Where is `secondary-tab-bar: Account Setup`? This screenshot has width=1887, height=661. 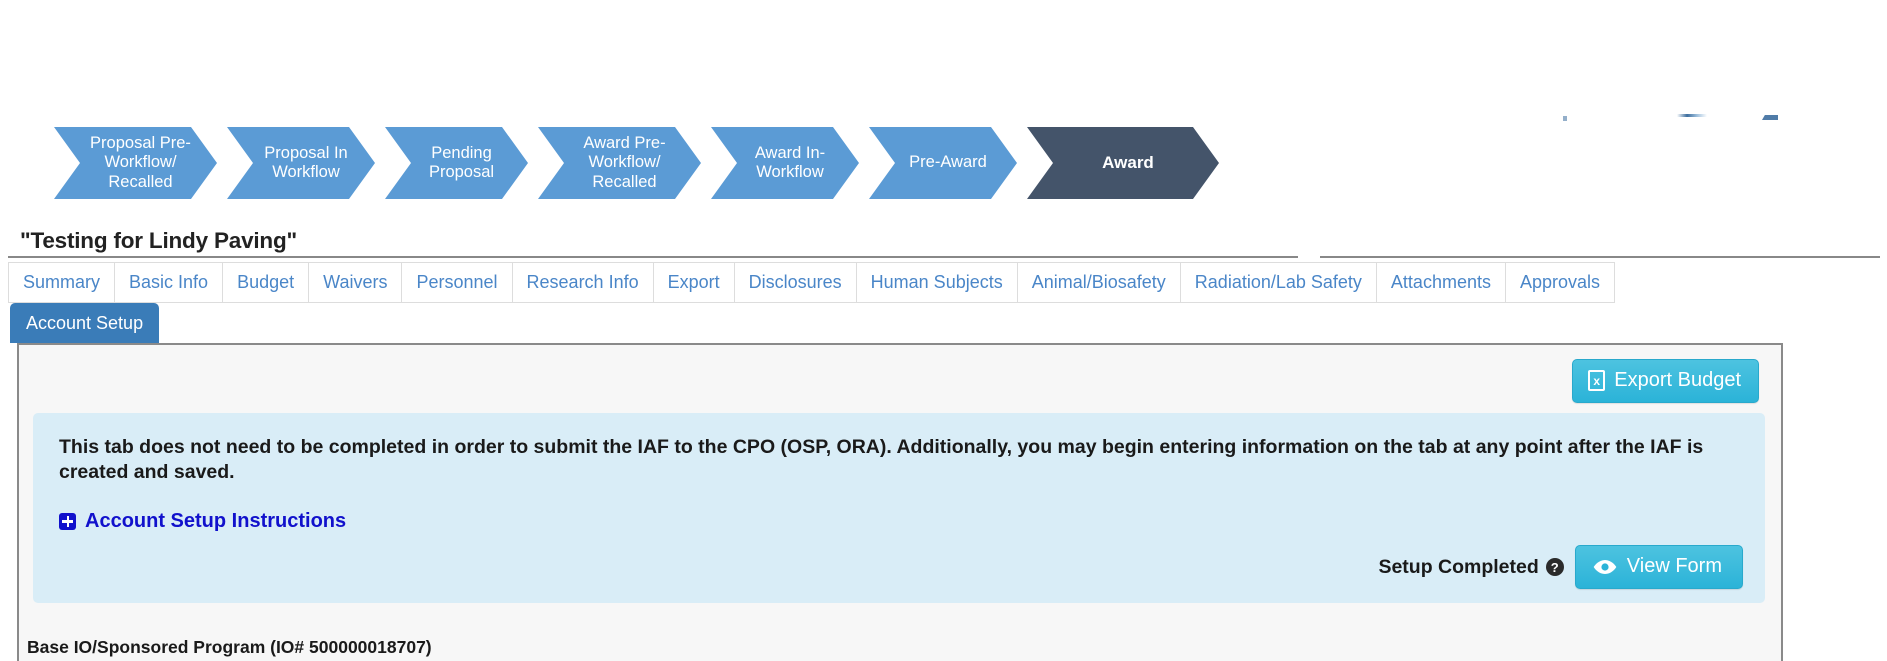
secondary-tab-bar: Account Setup is located at coordinates (85, 323).